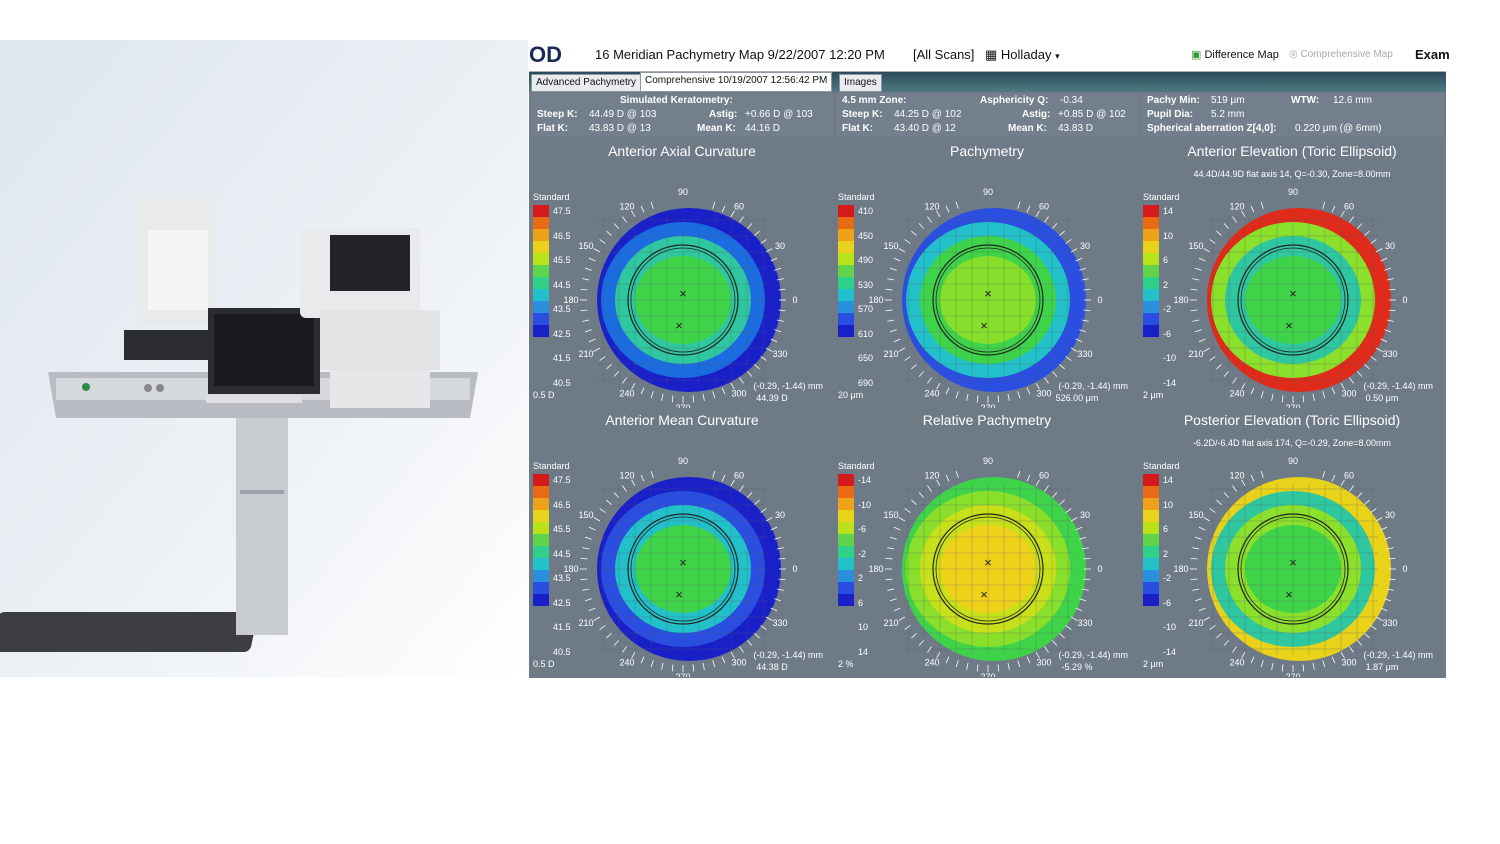 The width and height of the screenshot is (1500, 844). Describe the element at coordinates (1349, 206) in the screenshot. I see `axis-angle-label: 60` at that location.